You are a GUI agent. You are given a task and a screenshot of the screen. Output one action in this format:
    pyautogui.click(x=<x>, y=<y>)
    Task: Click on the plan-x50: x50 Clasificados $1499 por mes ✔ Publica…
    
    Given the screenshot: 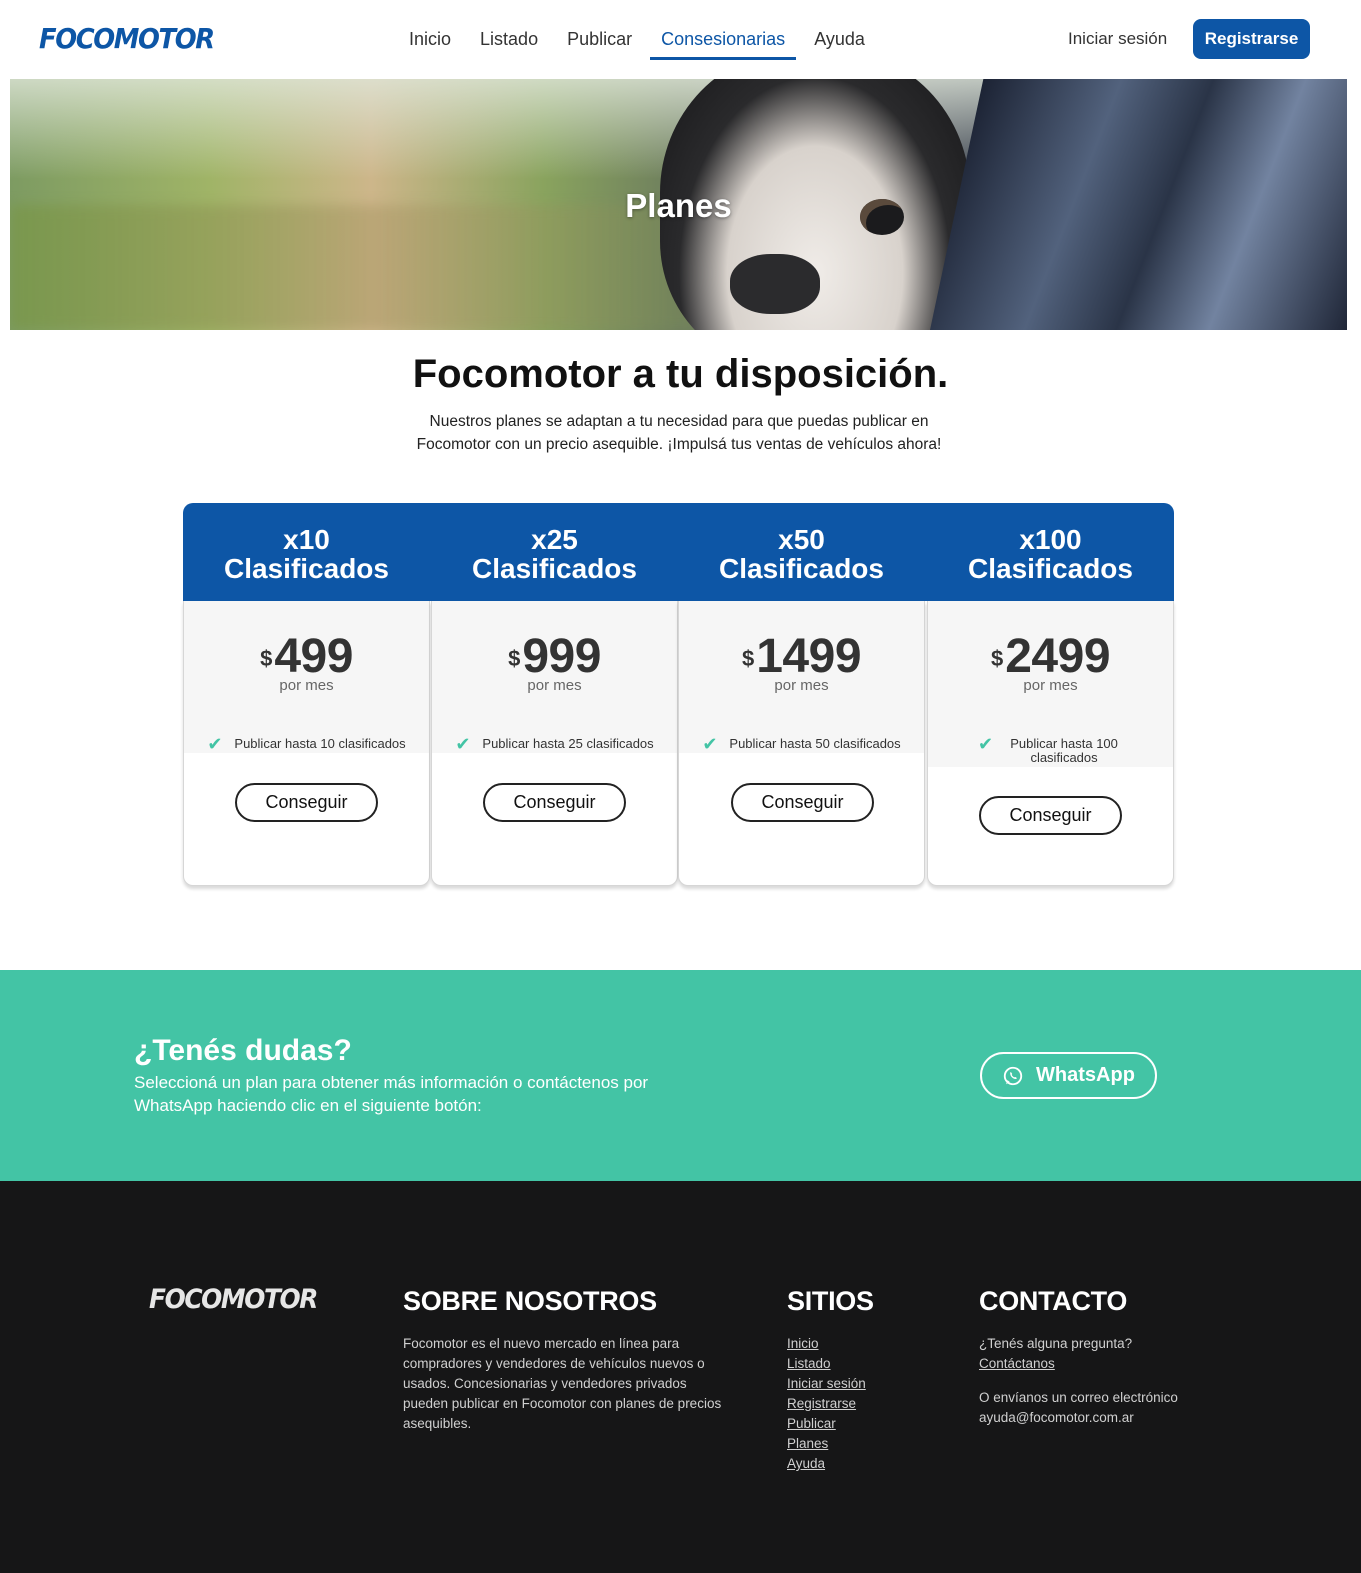 What is the action you would take?
    pyautogui.click(x=801, y=694)
    